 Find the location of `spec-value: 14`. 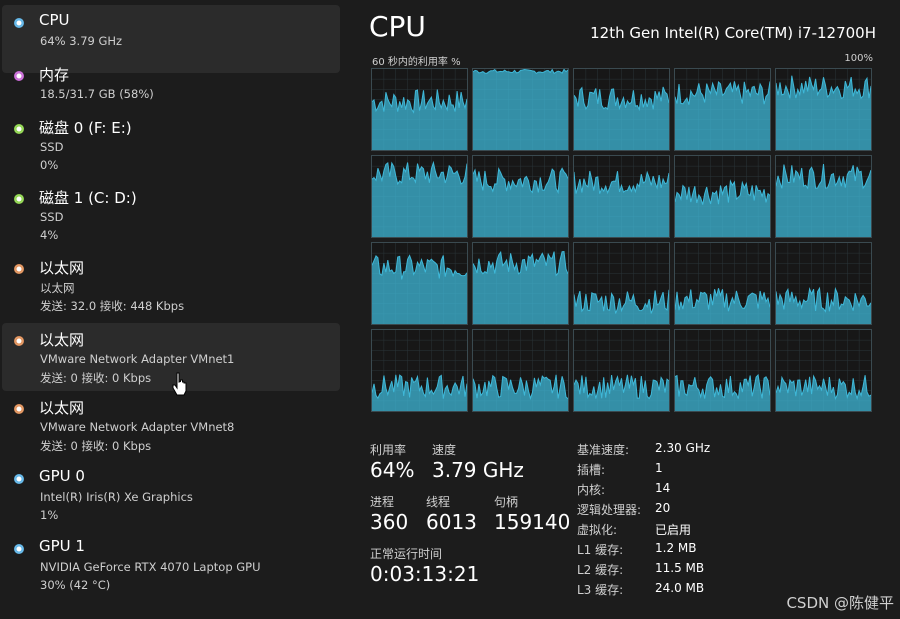

spec-value: 14 is located at coordinates (663, 488).